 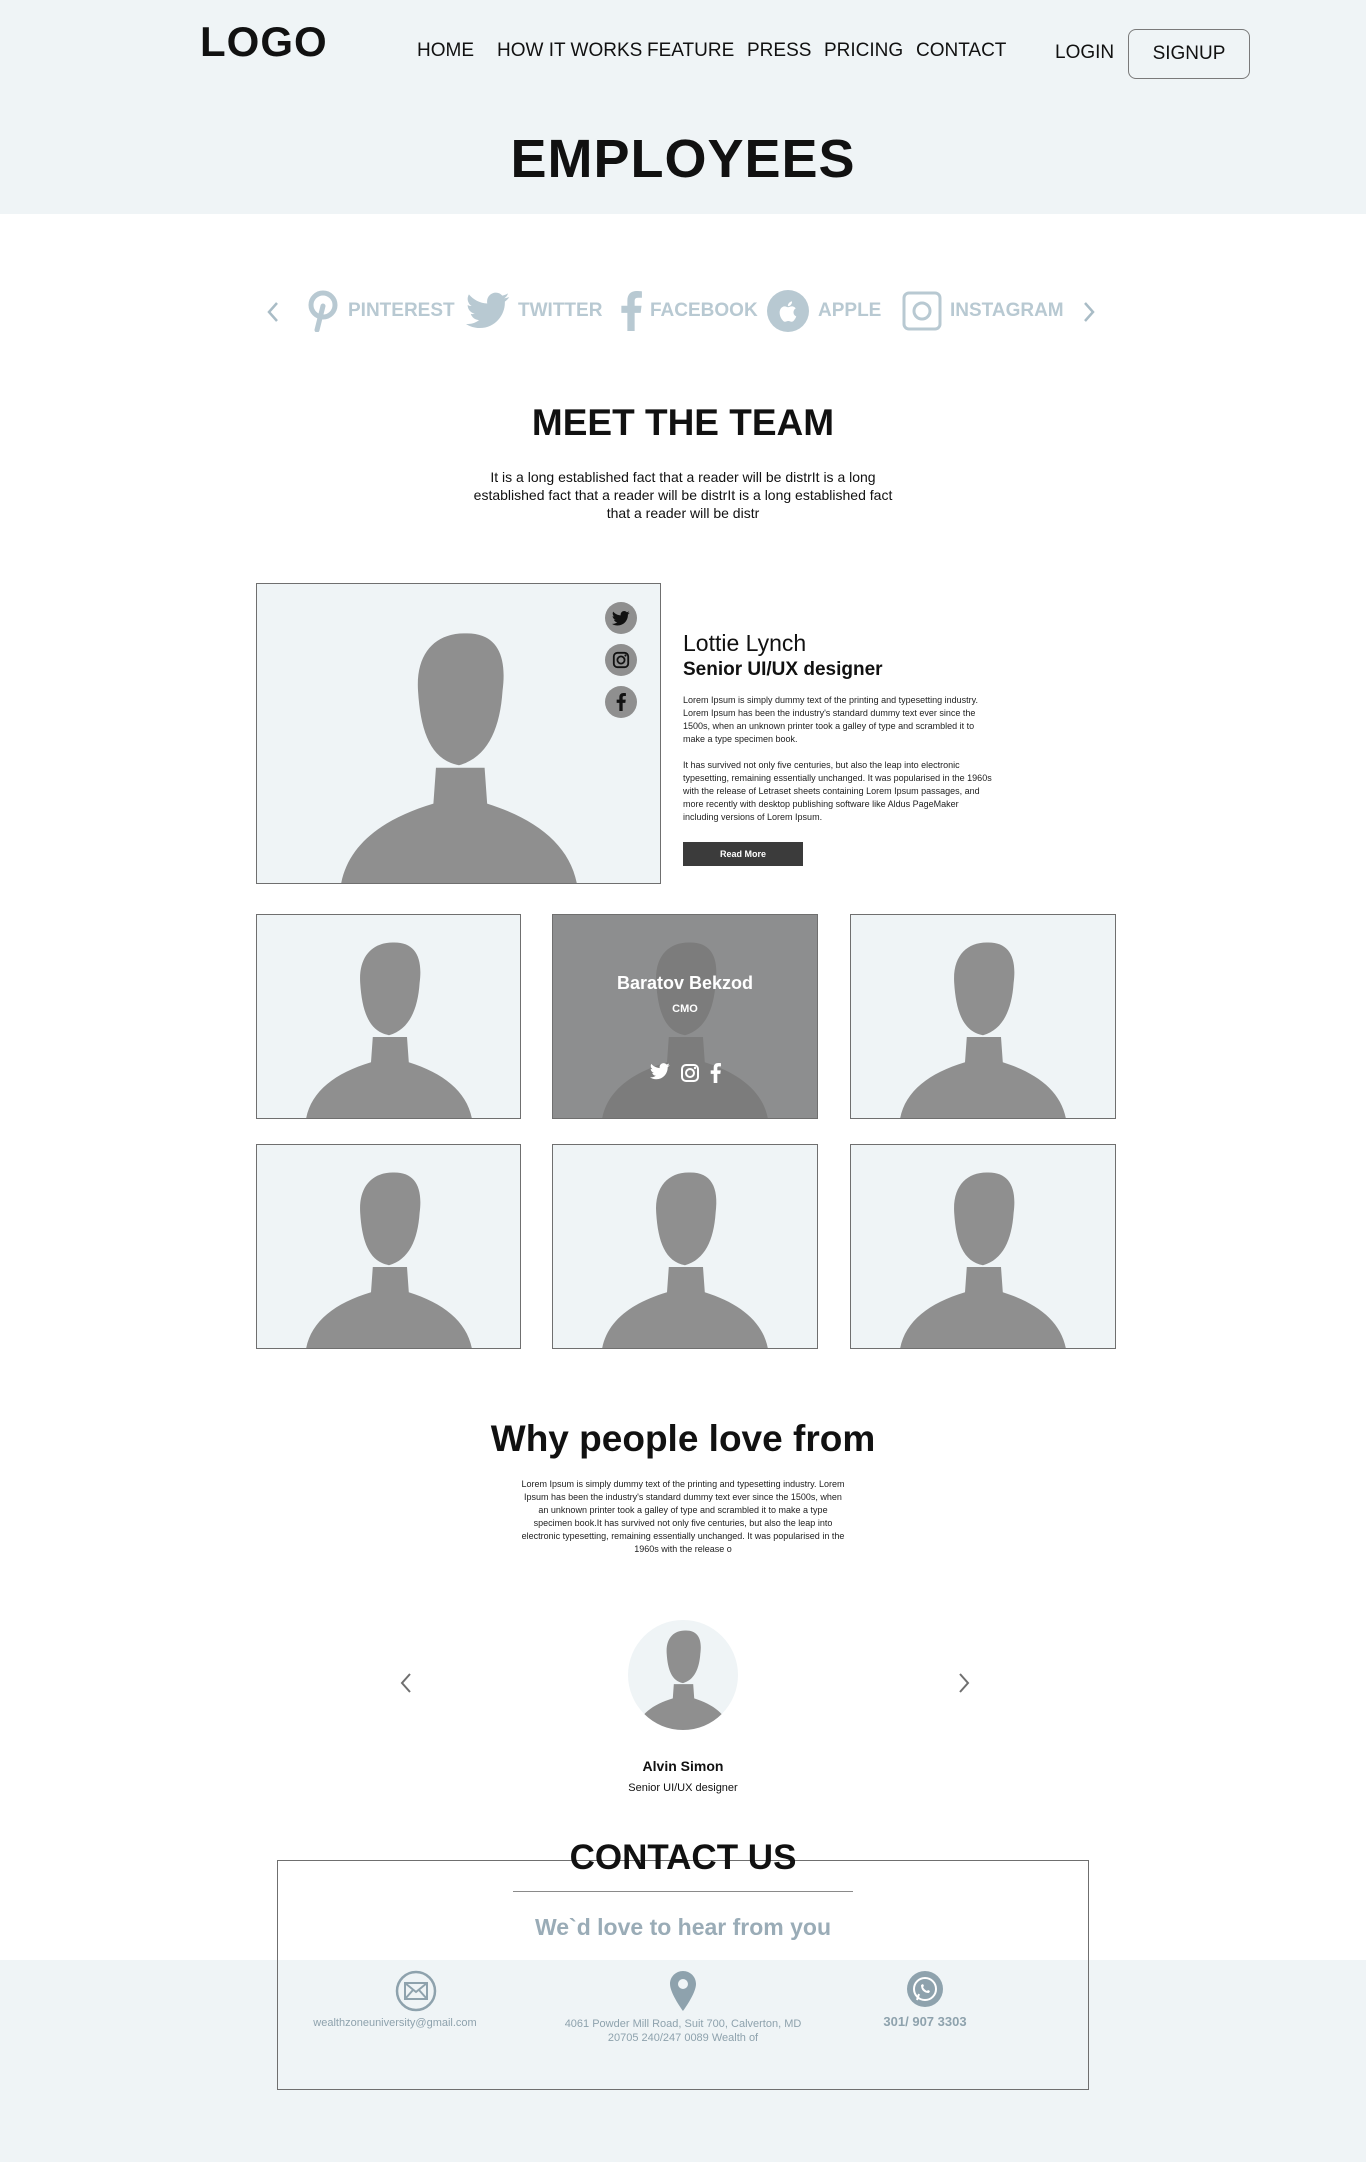 I want to click on contact-title: CONTACT US, so click(x=683, y=1857).